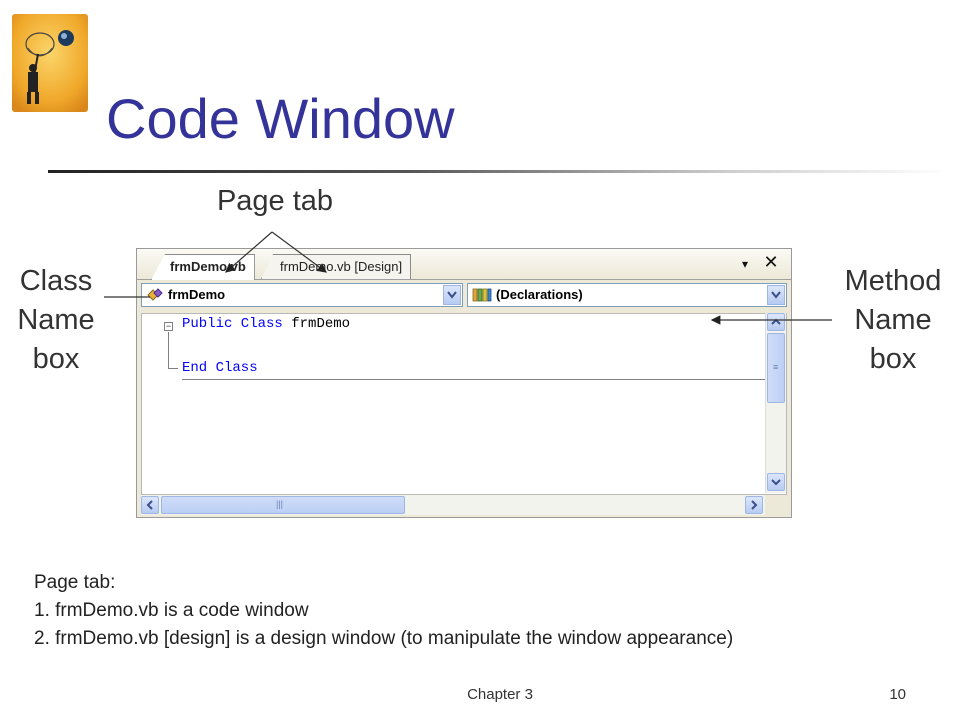  Describe the element at coordinates (893, 359) in the screenshot. I see `callout-method-line: box` at that location.